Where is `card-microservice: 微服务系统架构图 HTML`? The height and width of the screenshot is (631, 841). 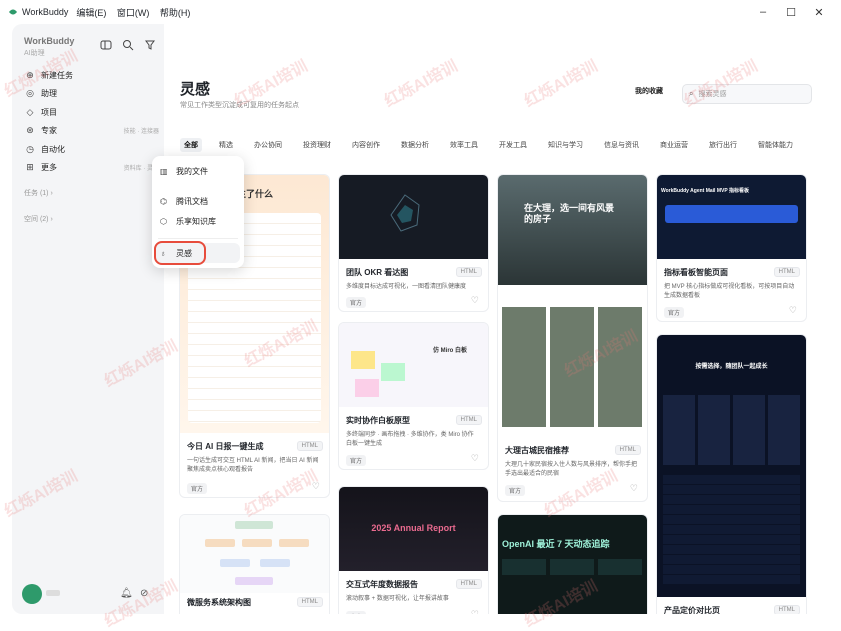
card-microservice: 微服务系统架构图 HTML is located at coordinates (254, 564).